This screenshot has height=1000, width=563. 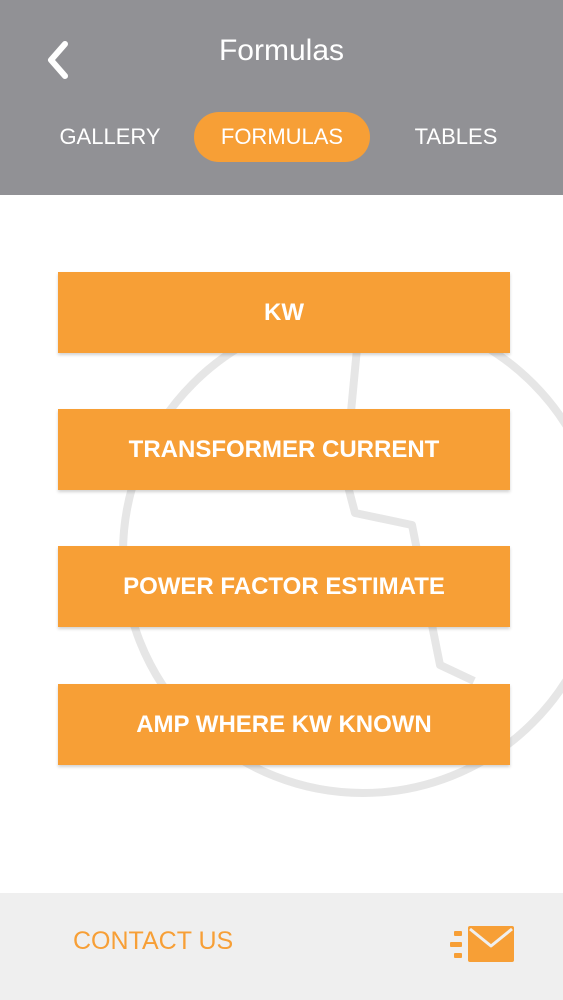 I want to click on formula-button-kw: KW, so click(x=284, y=312).